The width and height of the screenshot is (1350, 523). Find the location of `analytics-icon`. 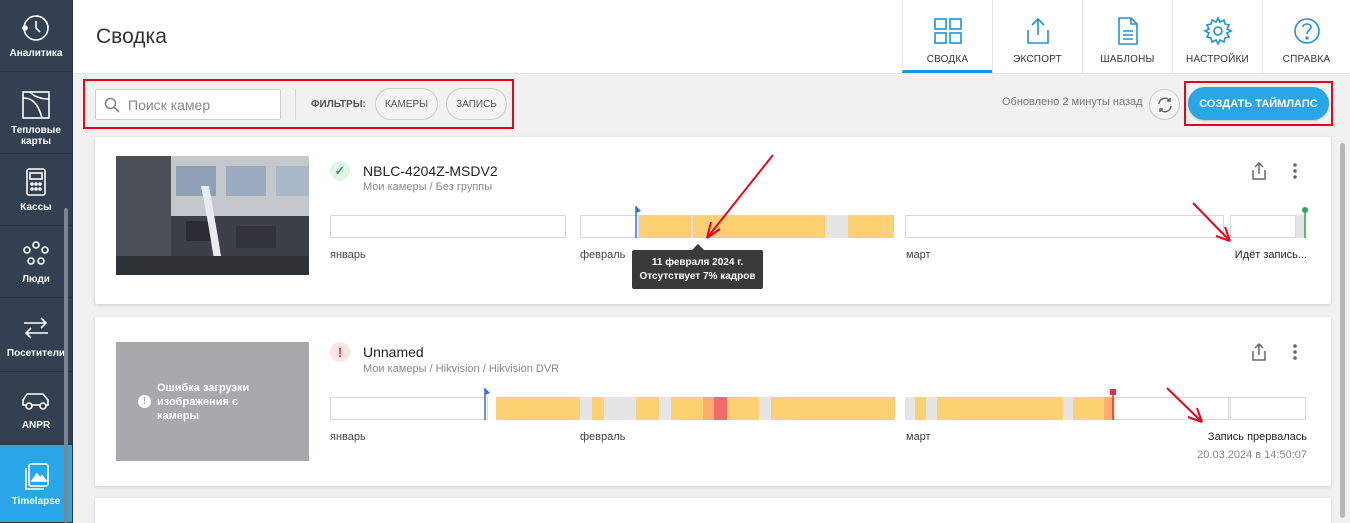

analytics-icon is located at coordinates (35, 28).